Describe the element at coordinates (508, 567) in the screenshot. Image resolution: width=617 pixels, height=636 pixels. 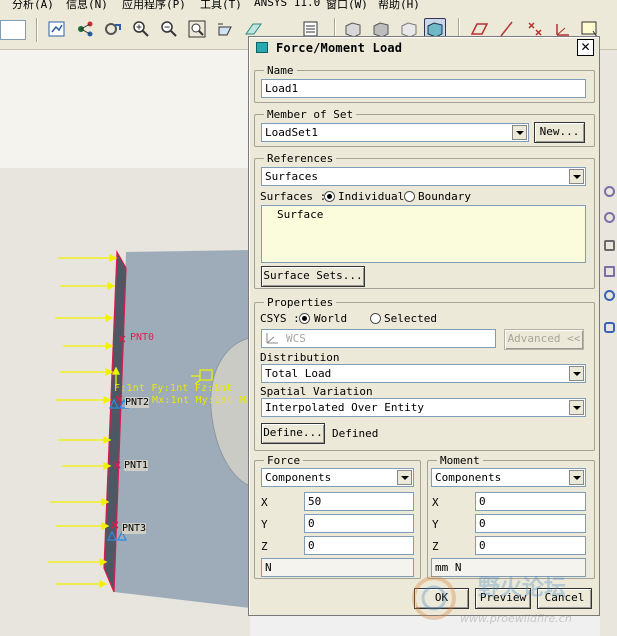
I see `moment-units-field: mm N` at that location.